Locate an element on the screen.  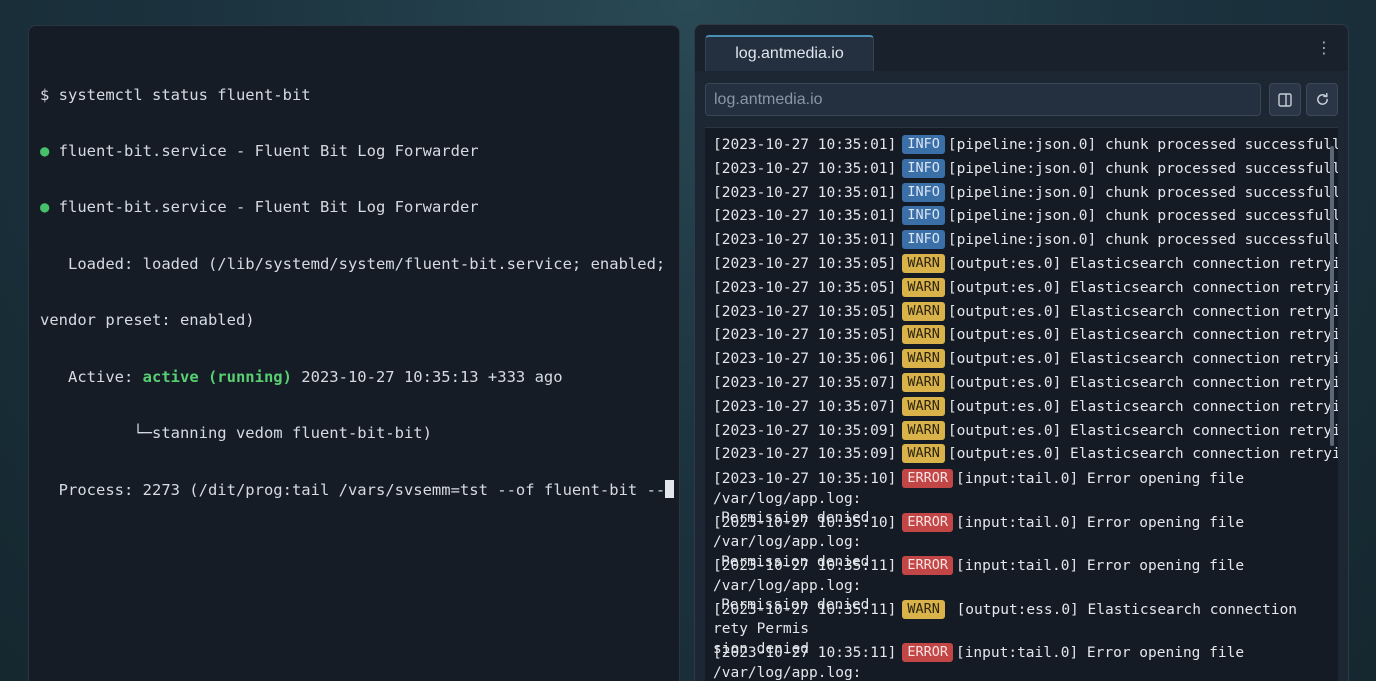
reload-icon is located at coordinates (1322, 98).